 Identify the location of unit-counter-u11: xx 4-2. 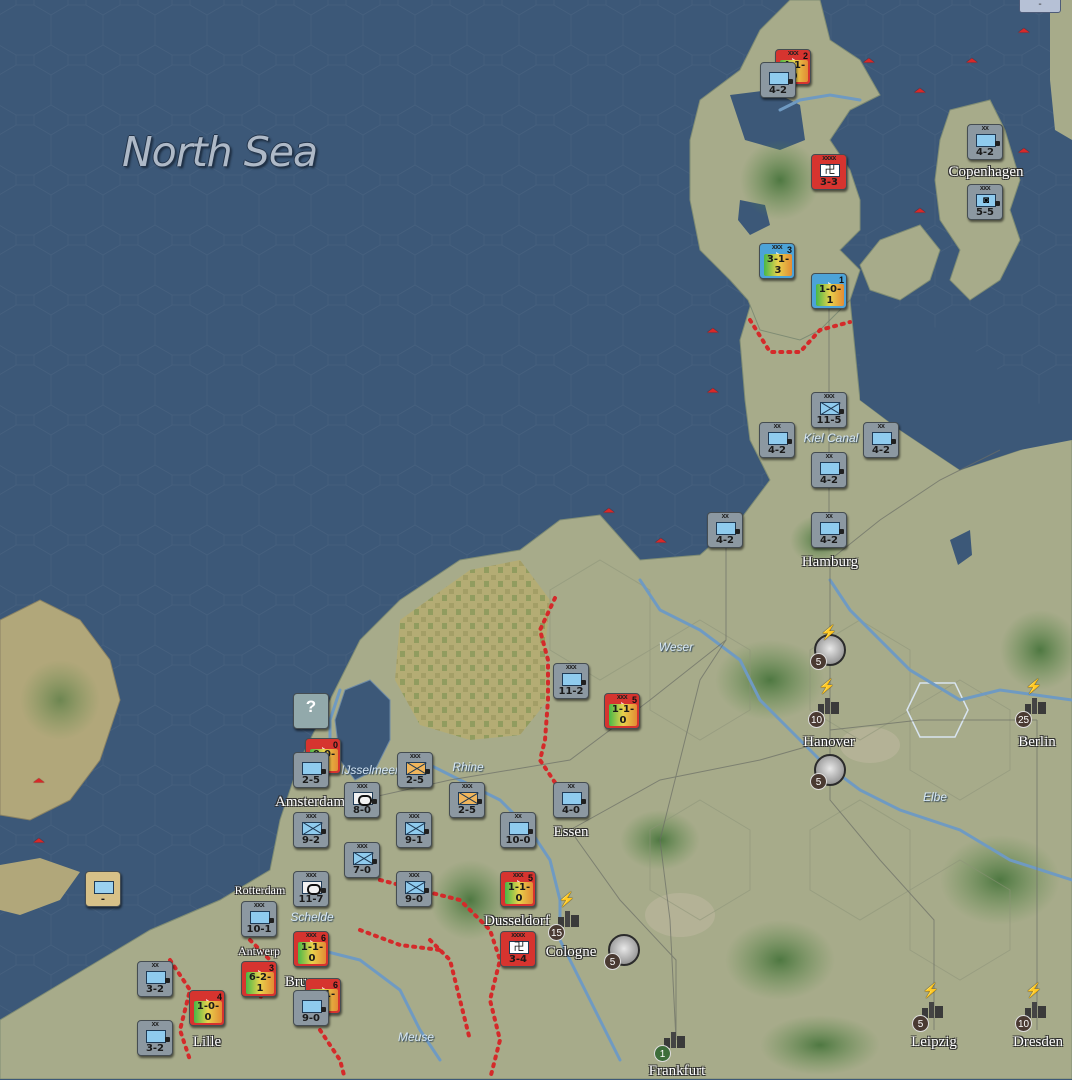
(829, 470).